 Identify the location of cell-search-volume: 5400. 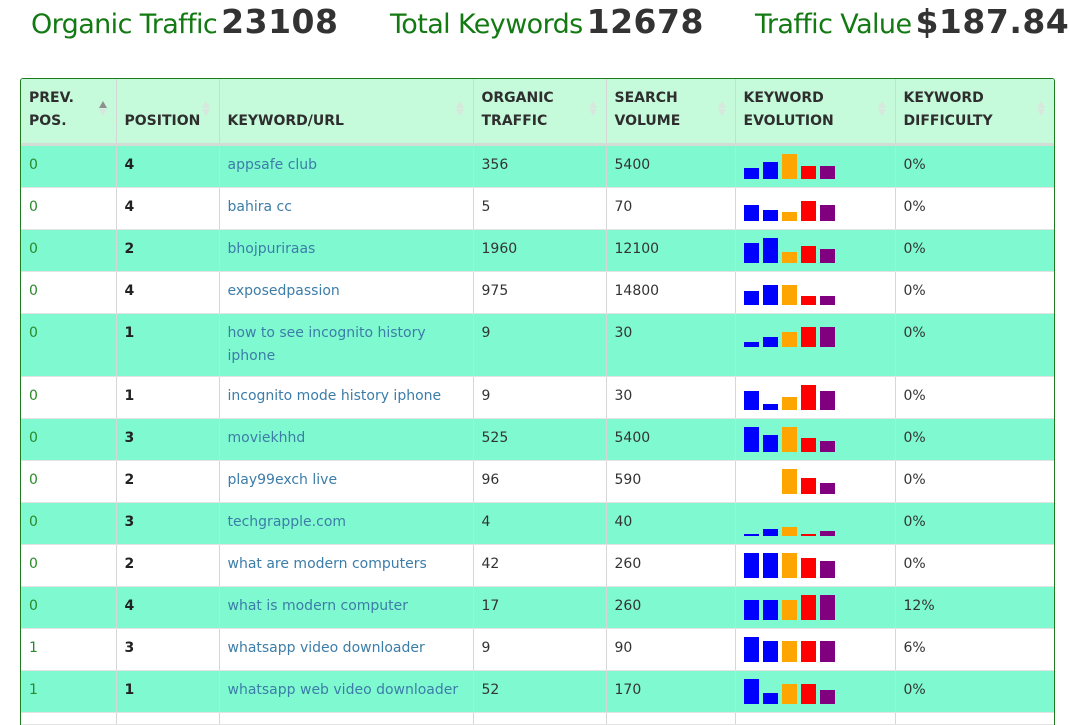
(671, 439).